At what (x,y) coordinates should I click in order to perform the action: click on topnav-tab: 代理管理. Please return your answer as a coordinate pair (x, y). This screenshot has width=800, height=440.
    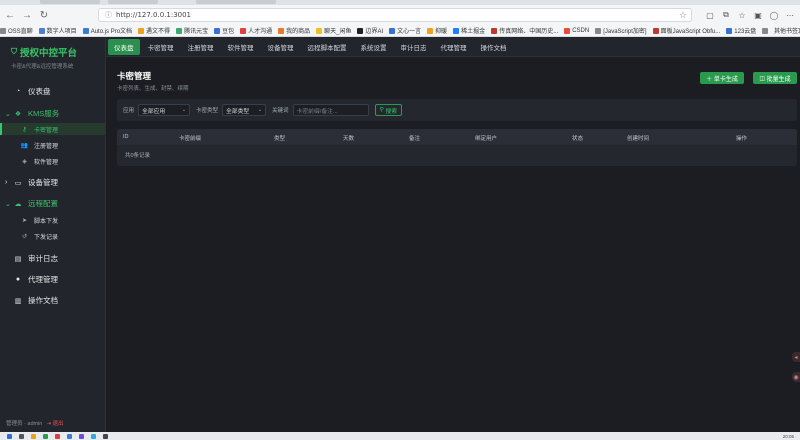
    Looking at the image, I should click on (454, 47).